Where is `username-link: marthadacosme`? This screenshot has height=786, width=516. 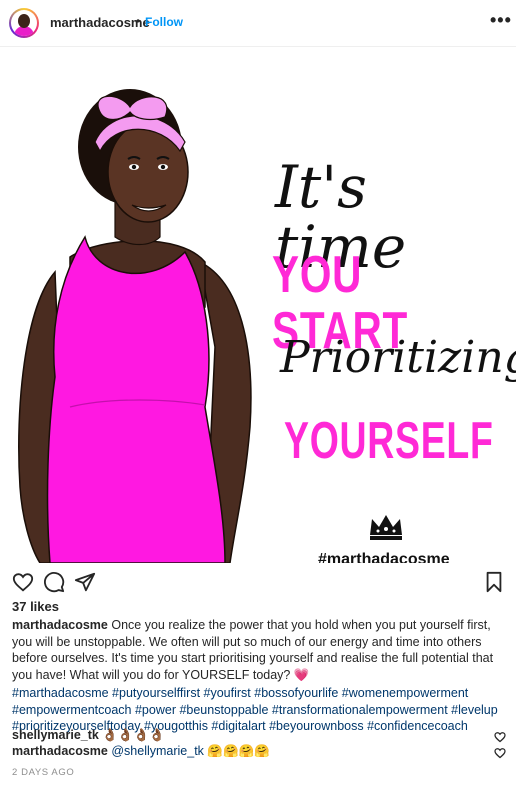 username-link: marthadacosme is located at coordinates (100, 22).